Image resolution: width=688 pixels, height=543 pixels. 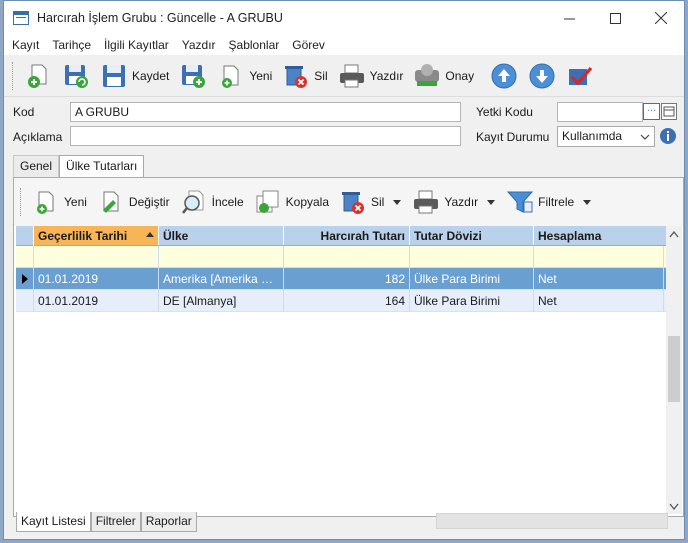 What do you see at coordinates (600, 112) in the screenshot?
I see `yetki-kodu-input` at bounding box center [600, 112].